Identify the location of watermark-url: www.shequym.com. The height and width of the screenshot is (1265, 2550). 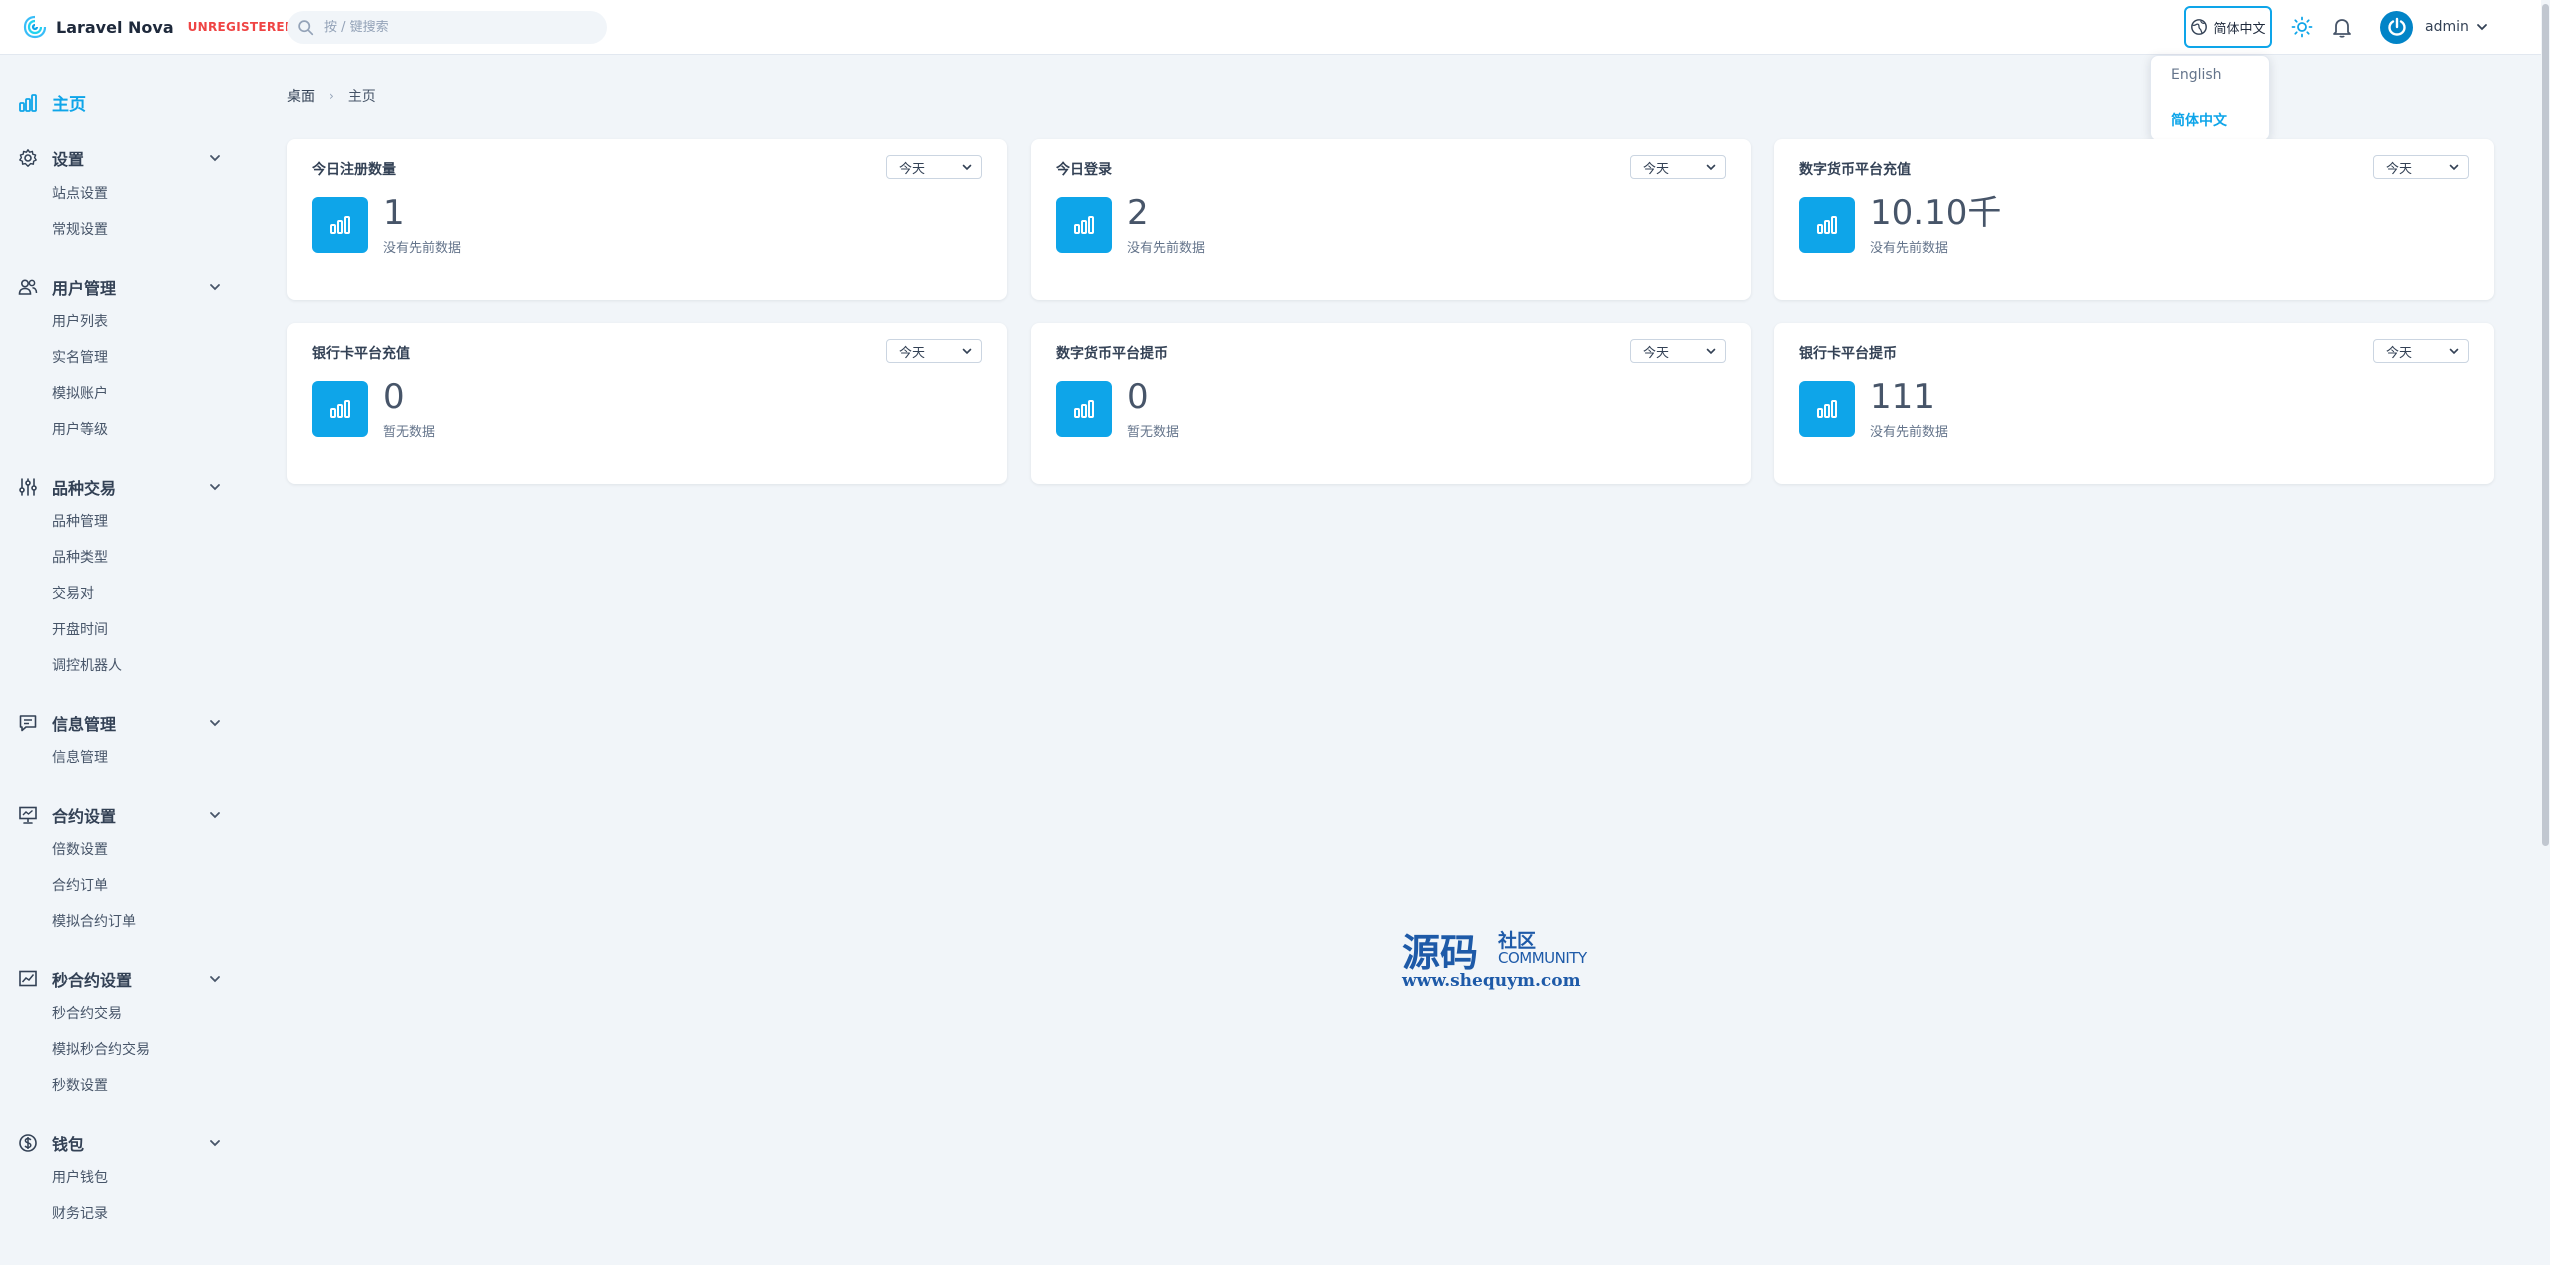
(1491, 981).